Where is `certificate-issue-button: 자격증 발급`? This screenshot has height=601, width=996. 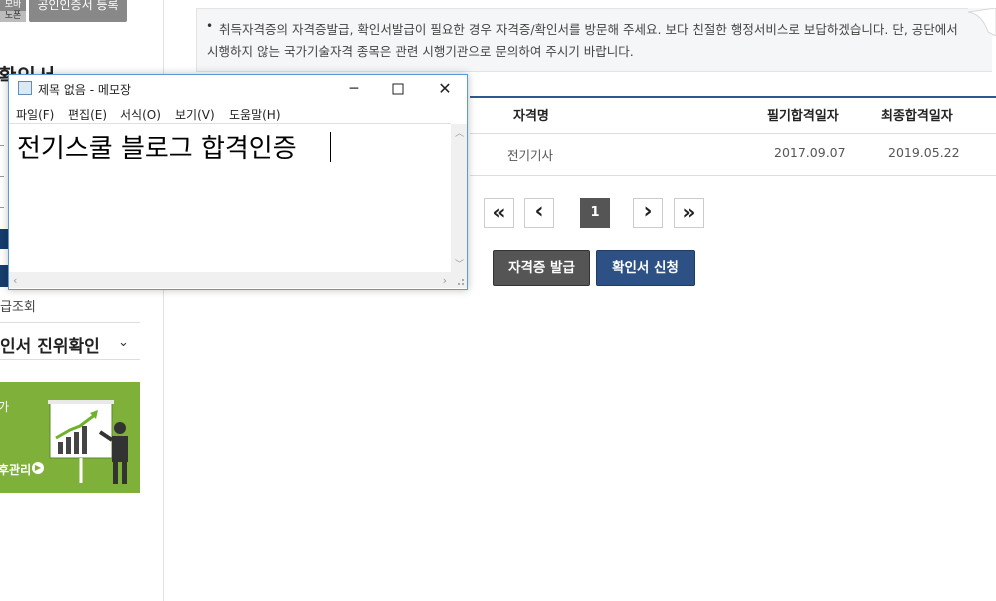 certificate-issue-button: 자격증 발급 is located at coordinates (541, 268).